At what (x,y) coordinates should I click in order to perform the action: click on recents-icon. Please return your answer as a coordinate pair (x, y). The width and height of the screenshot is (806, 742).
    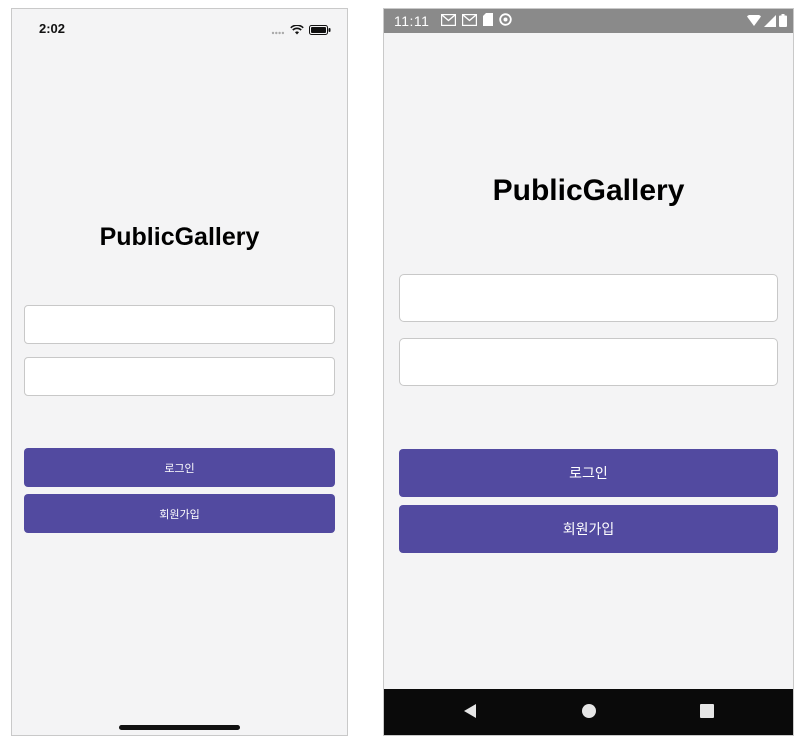
    Looking at the image, I should click on (707, 713).